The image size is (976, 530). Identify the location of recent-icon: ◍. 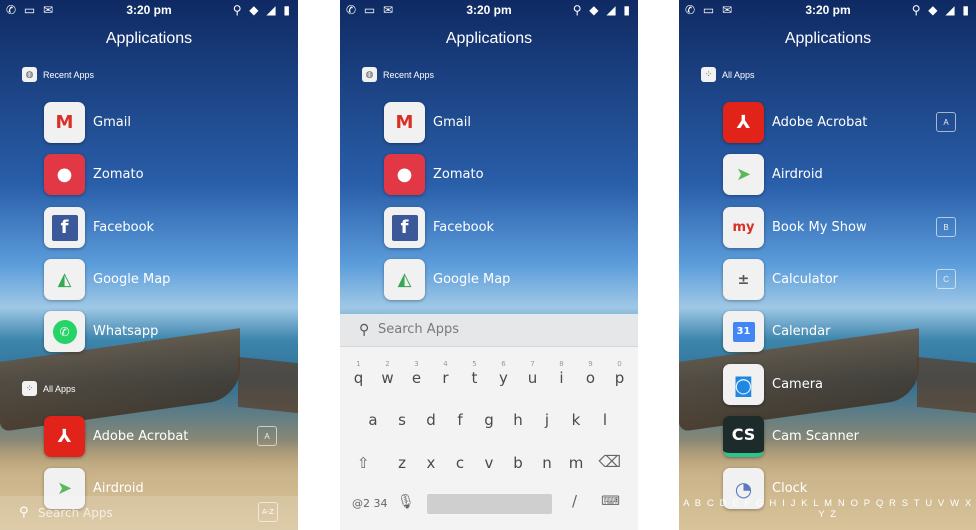
(29, 74).